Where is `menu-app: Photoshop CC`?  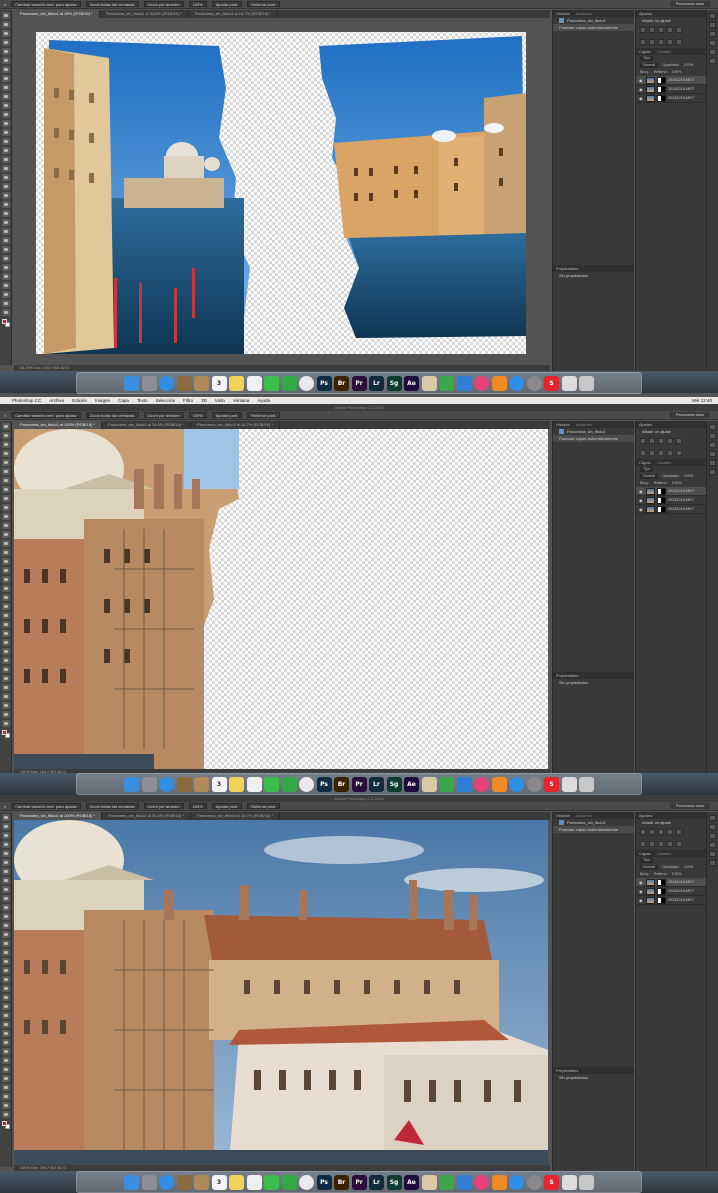 menu-app: Photoshop CC is located at coordinates (26, 400).